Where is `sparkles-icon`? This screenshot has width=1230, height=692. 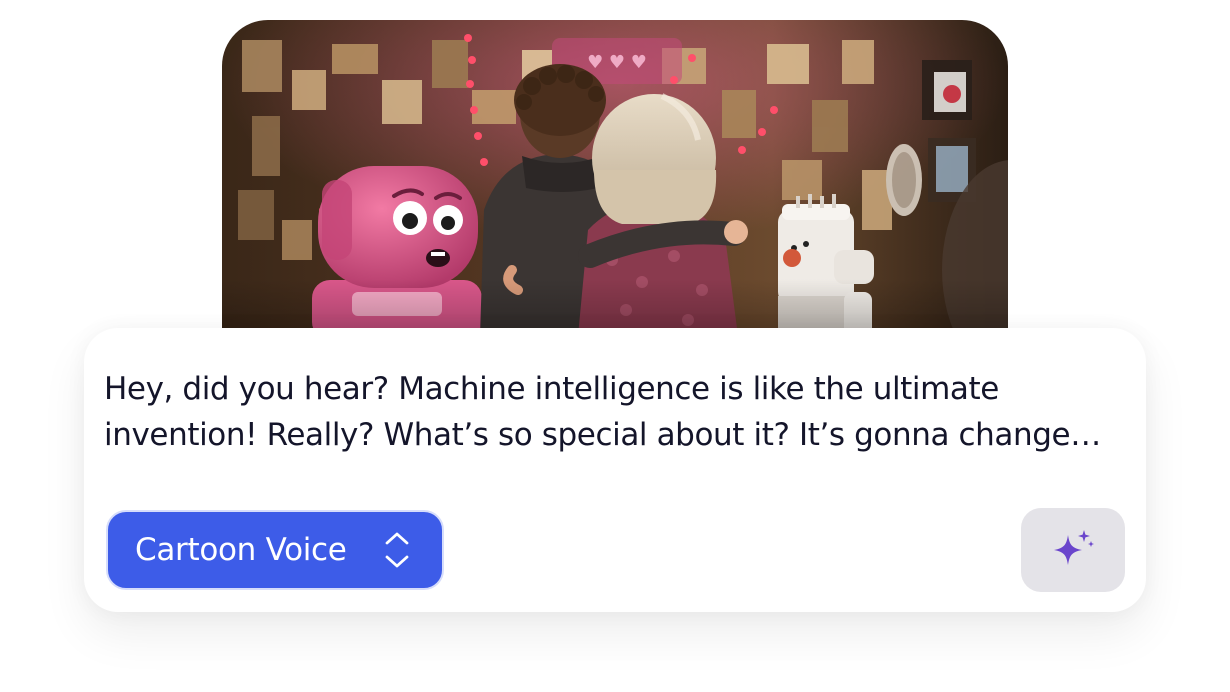
sparkles-icon is located at coordinates (1074, 547).